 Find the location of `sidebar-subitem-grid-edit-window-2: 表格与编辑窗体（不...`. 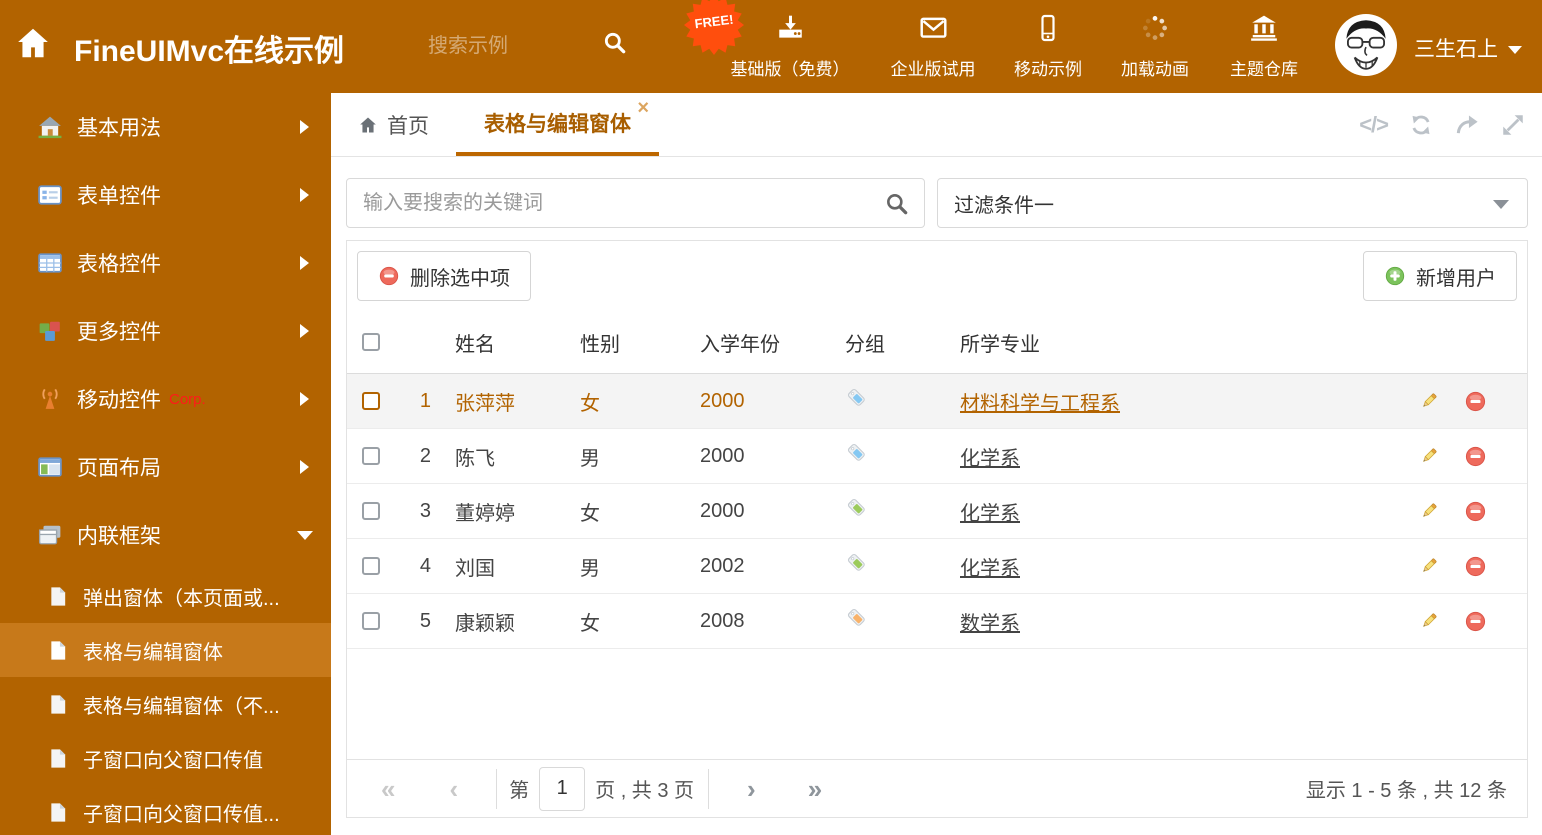

sidebar-subitem-grid-edit-window-2: 表格与编辑窗体（不... is located at coordinates (165, 704).